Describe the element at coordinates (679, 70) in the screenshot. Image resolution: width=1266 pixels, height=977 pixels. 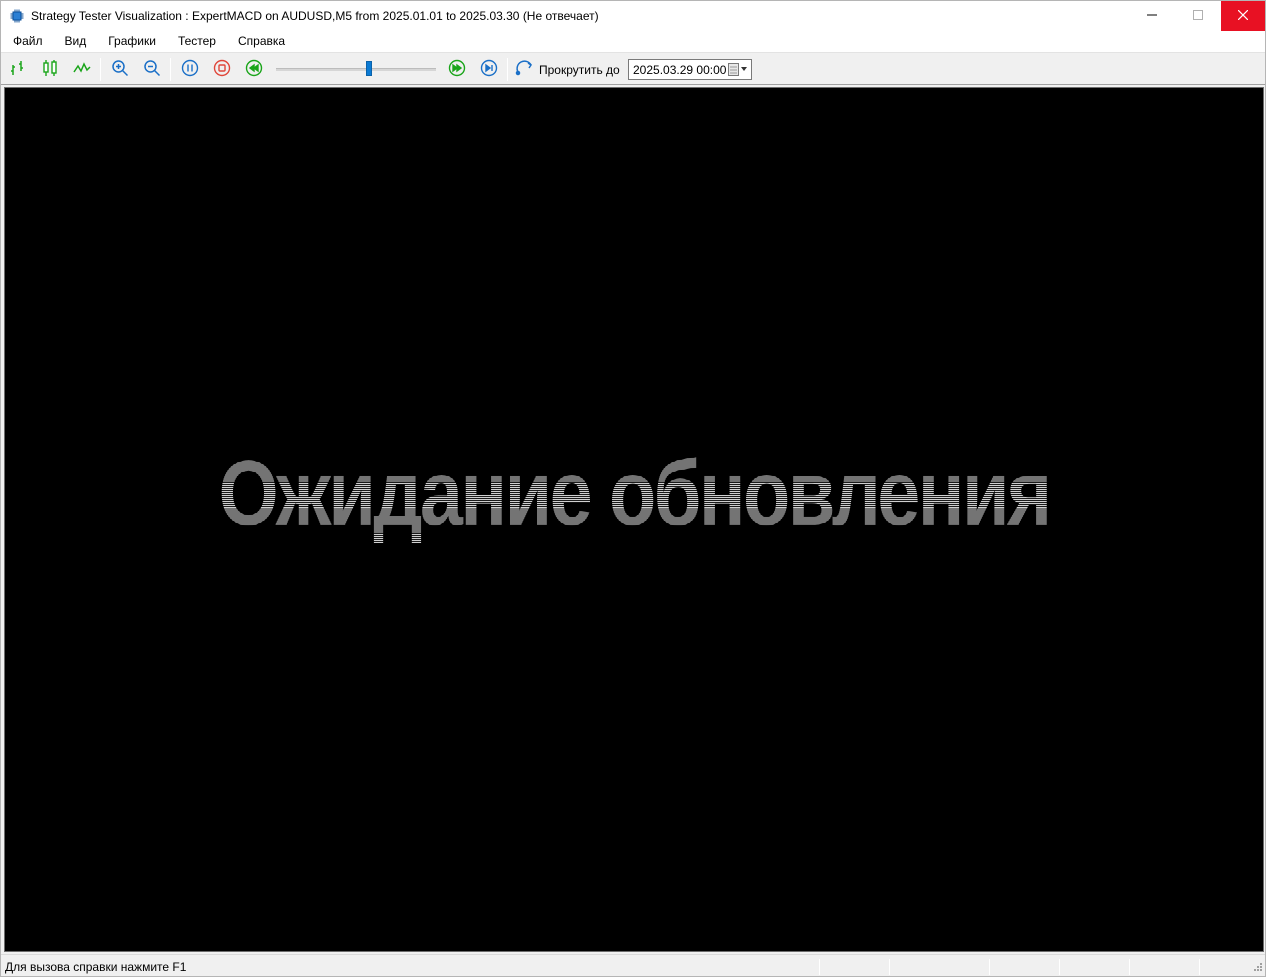
I see `scroll-to-date-value: 2025.03.29 00:00` at that location.